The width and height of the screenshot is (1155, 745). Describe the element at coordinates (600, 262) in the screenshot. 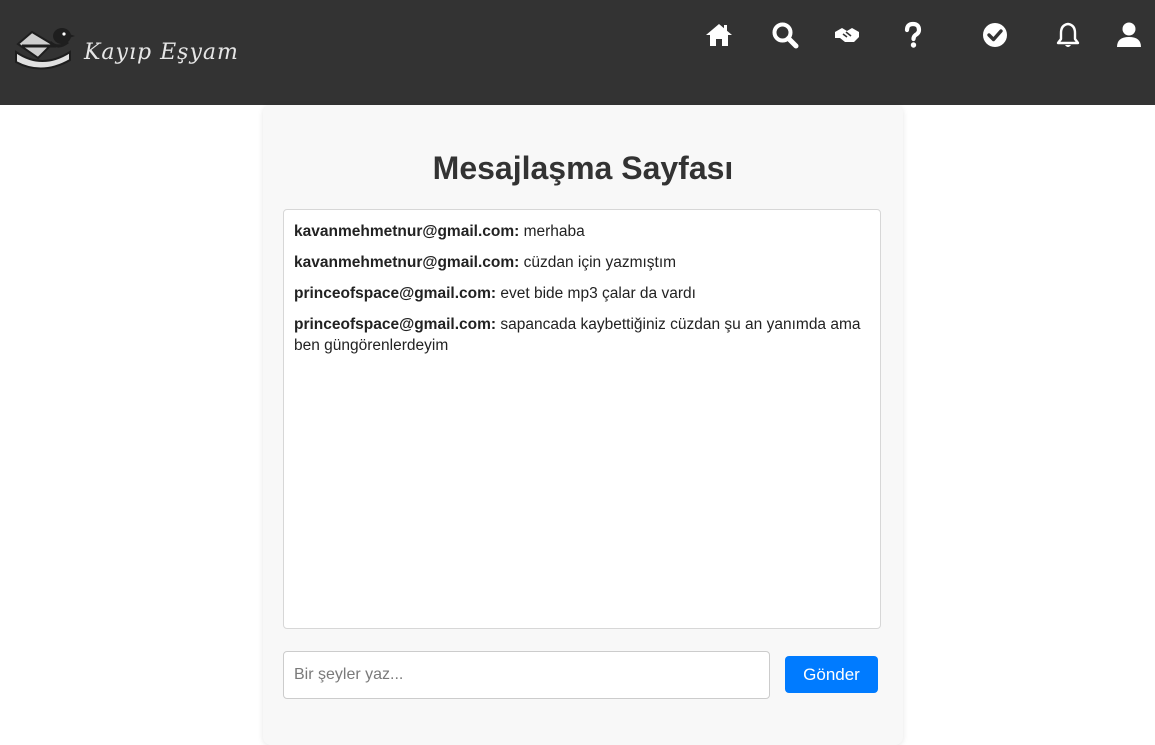

I see `message-text: cüzdan için yazmıştım` at that location.